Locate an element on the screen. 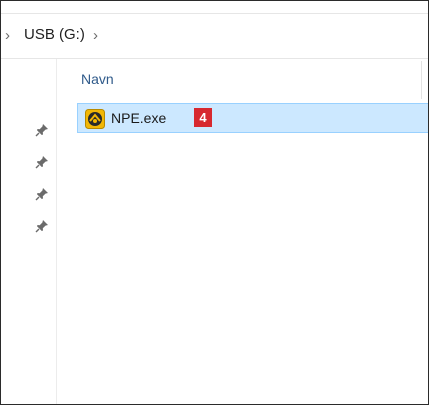 Image resolution: width=429 pixels, height=405 pixels. breadcrumb-usb-drive: USB (G:) is located at coordinates (54, 35).